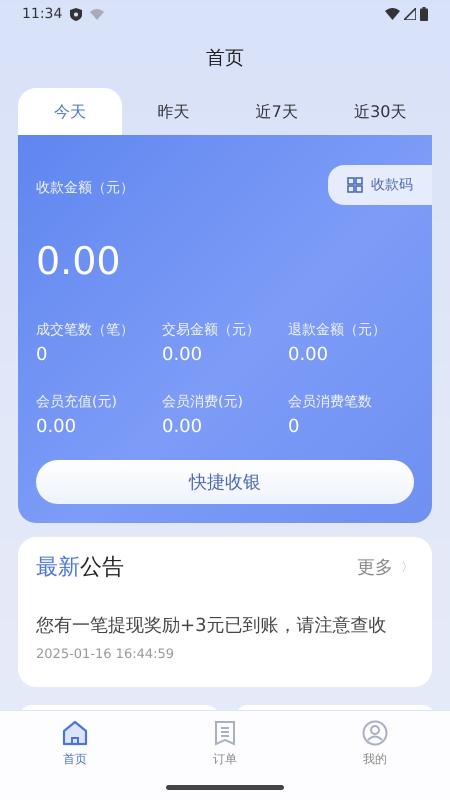 This screenshot has width=450, height=800. What do you see at coordinates (225, 58) in the screenshot?
I see `page-title: 首页` at bounding box center [225, 58].